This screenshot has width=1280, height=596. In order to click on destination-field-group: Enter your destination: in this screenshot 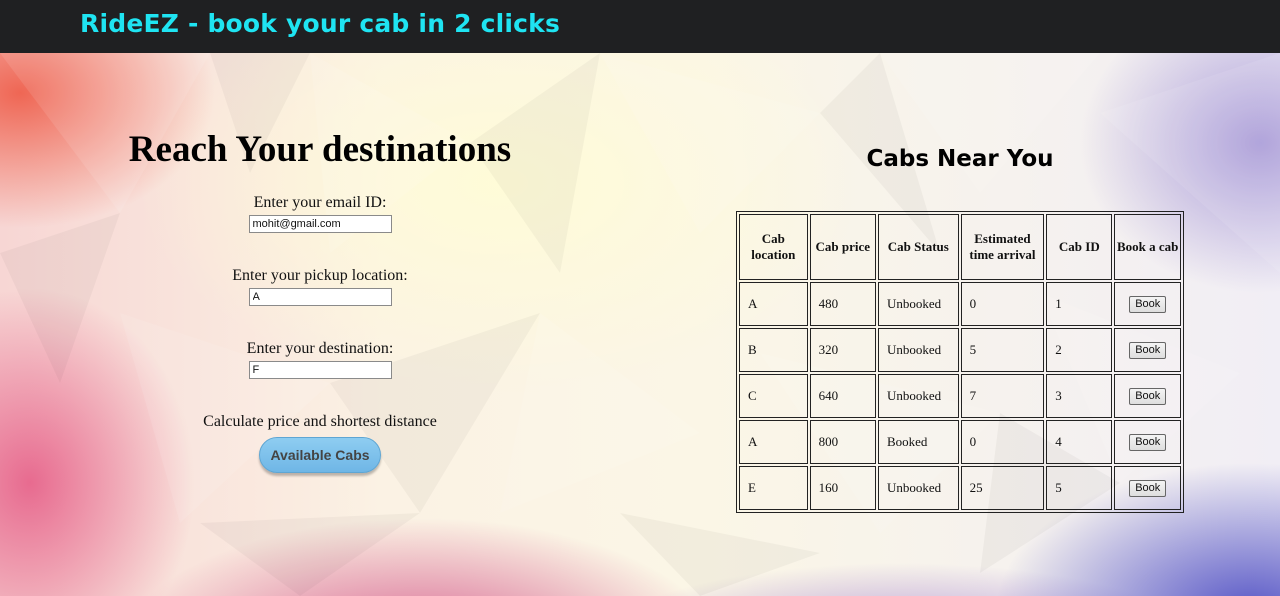, I will do `click(320, 359)`.